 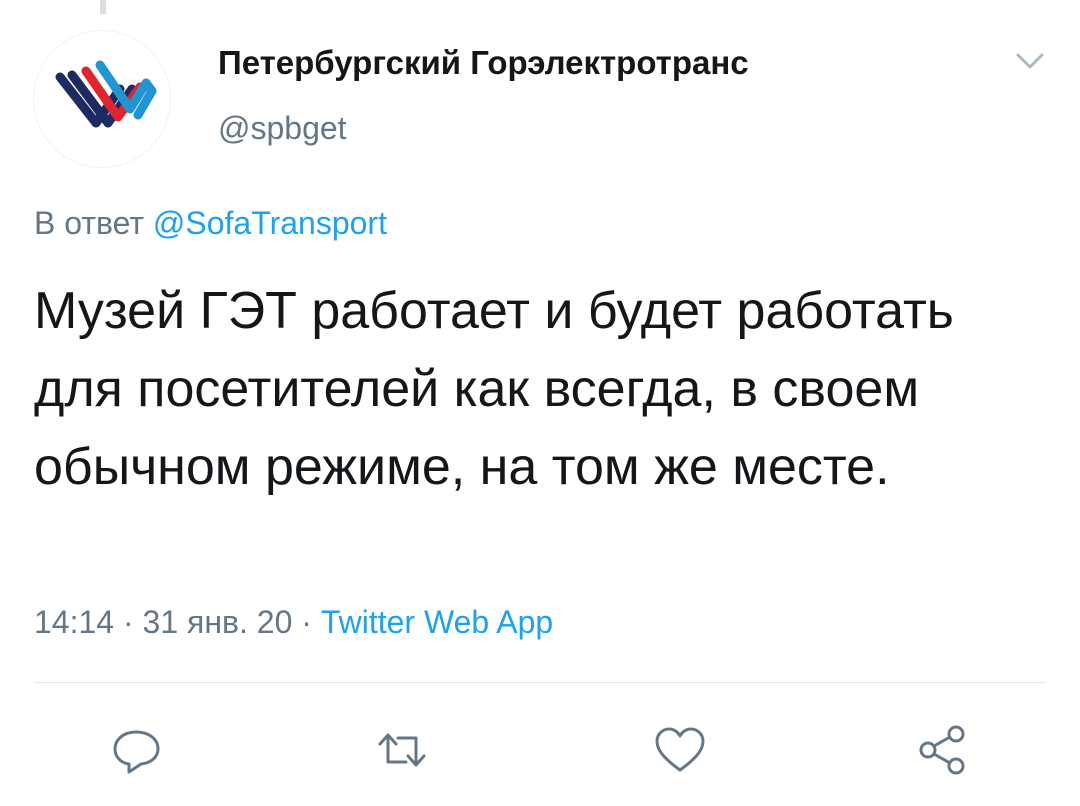 What do you see at coordinates (483, 63) in the screenshot?
I see `author-display-name: Петербургский Горэлектротранс` at bounding box center [483, 63].